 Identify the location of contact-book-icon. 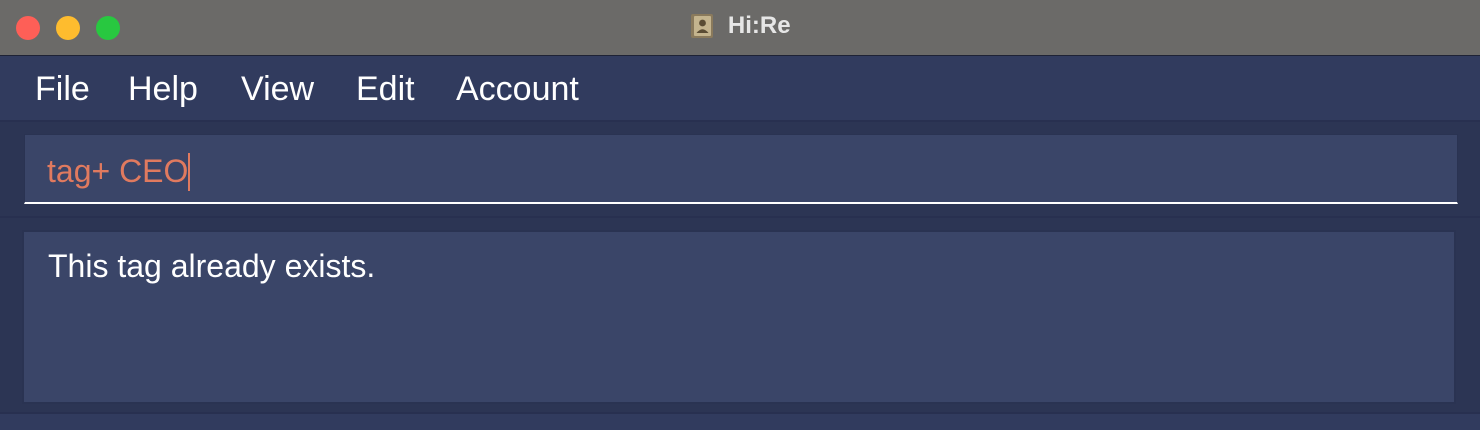
(702, 26).